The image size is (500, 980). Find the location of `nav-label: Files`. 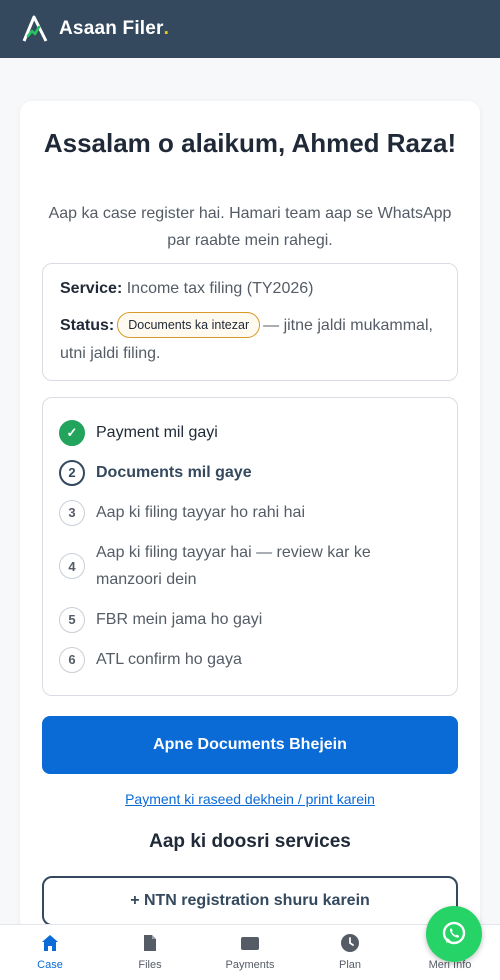

nav-label: Files is located at coordinates (150, 965).